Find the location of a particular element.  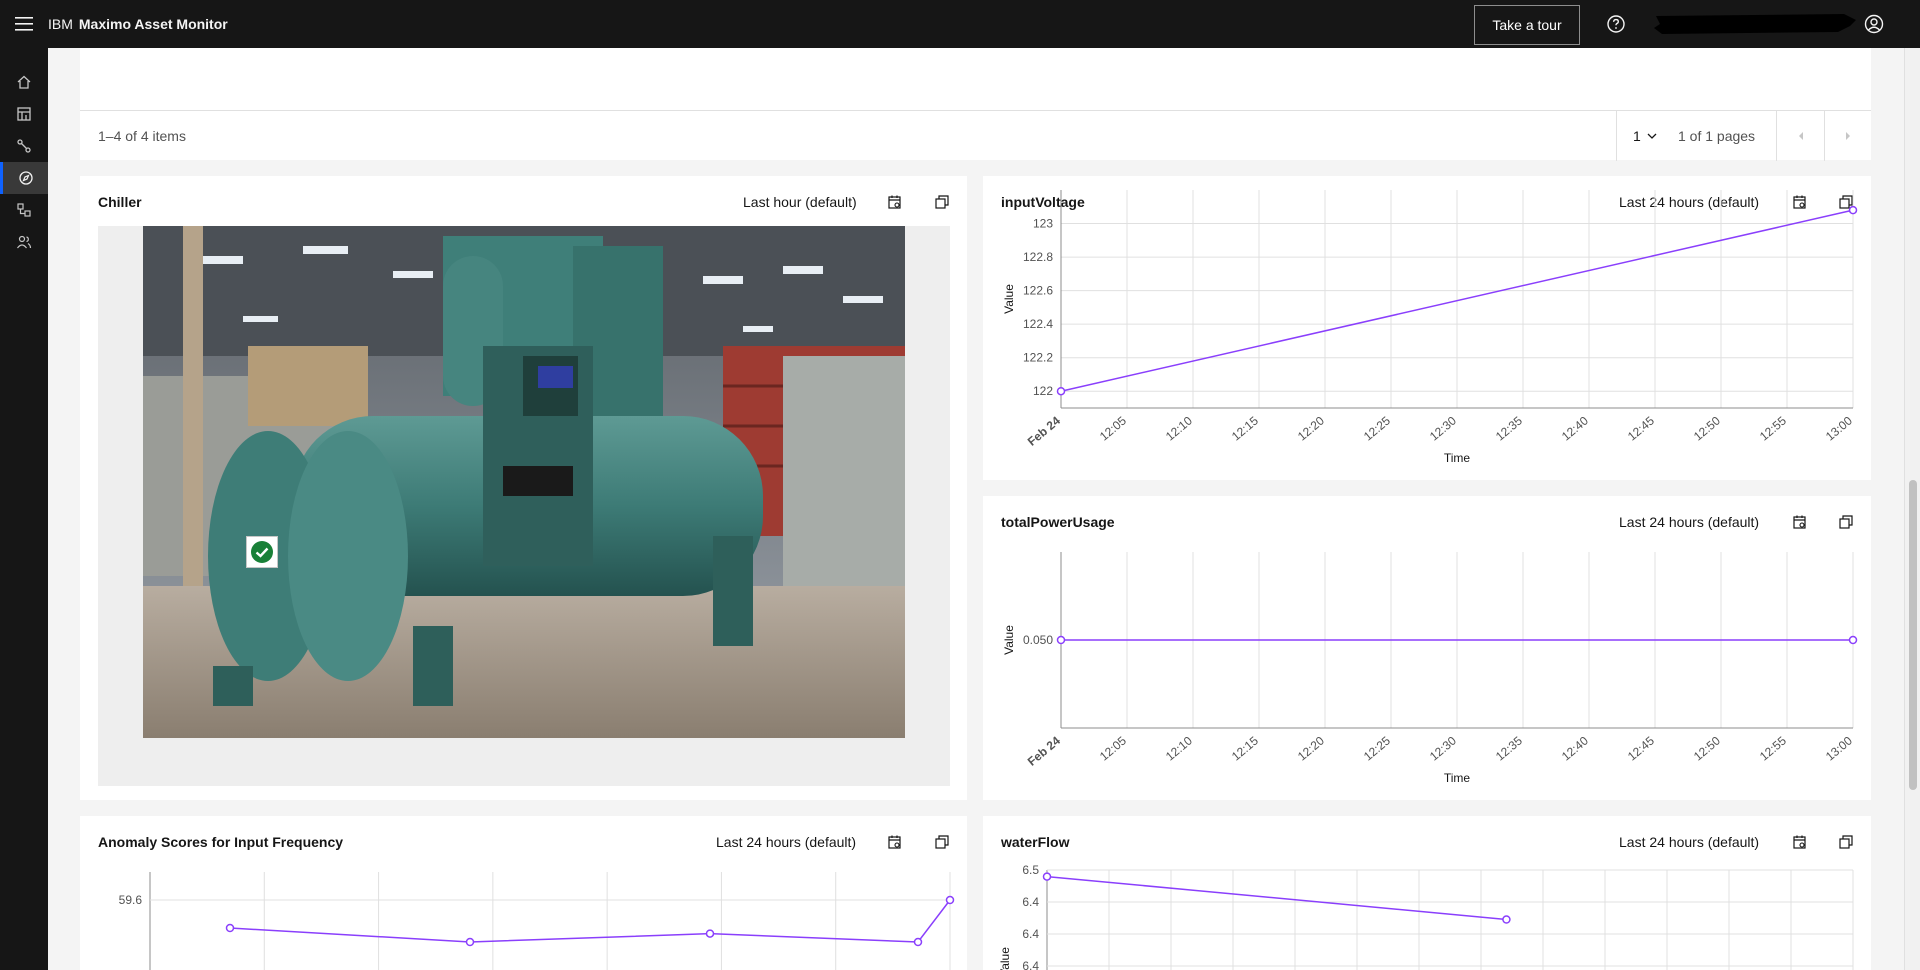

y-tick-label: 59.6 is located at coordinates (131, 900).